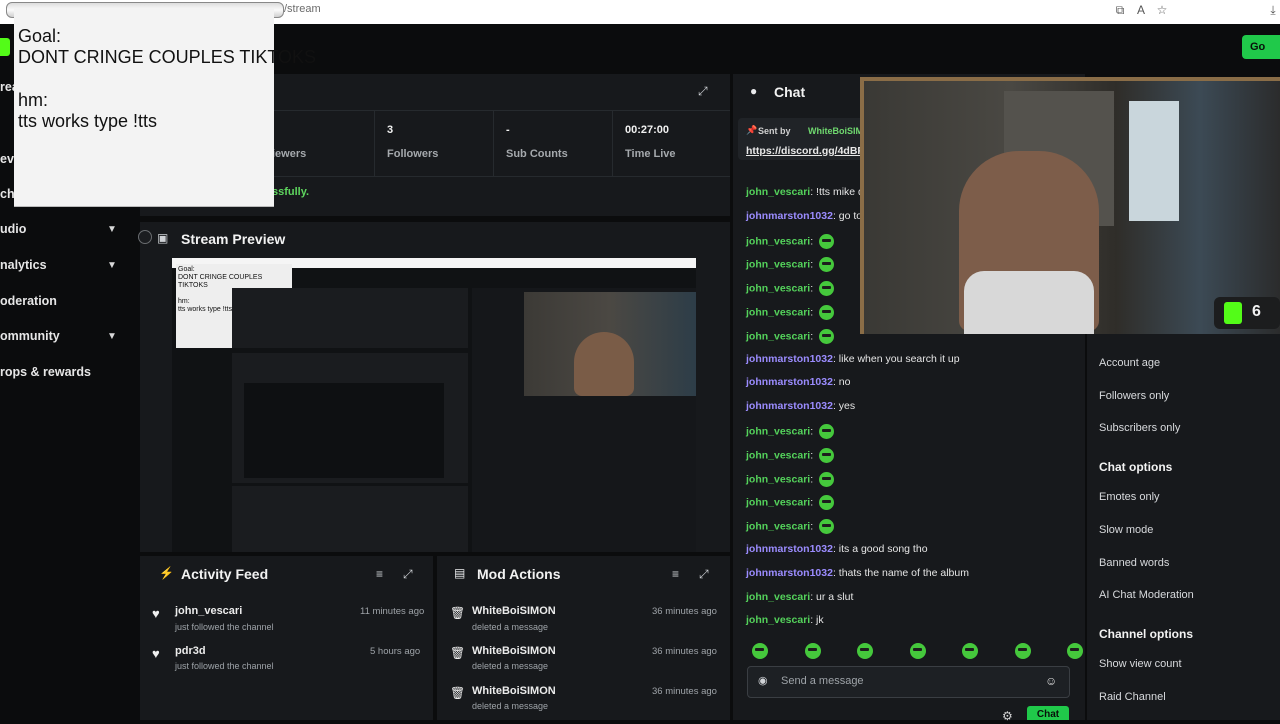 Image resolution: width=1280 pixels, height=724 pixels. I want to click on webcam-overlay: 6, so click(1070, 205).